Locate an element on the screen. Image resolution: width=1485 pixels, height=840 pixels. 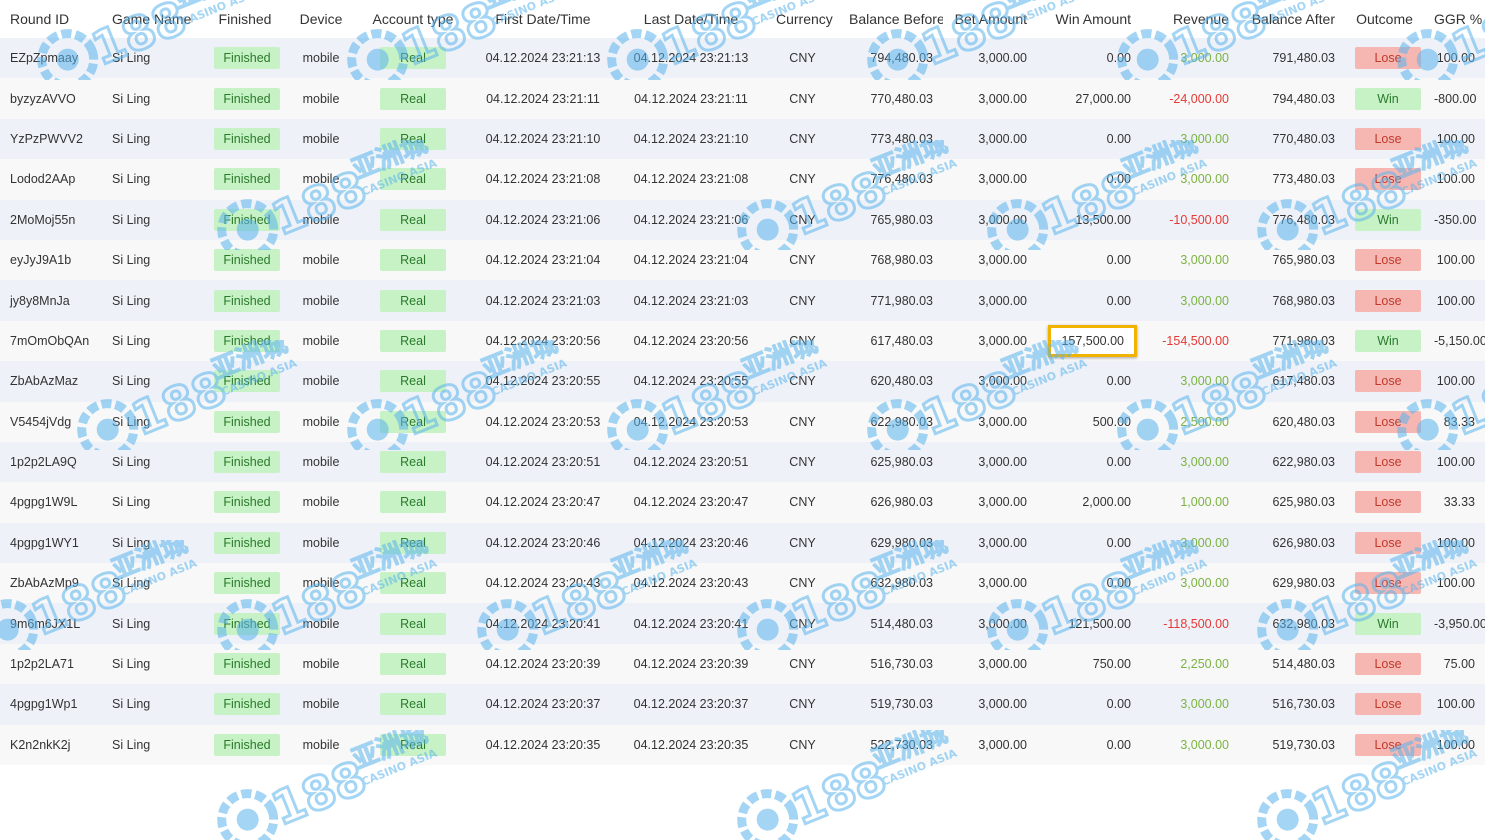
header-finished: Finished is located at coordinates (245, 19).